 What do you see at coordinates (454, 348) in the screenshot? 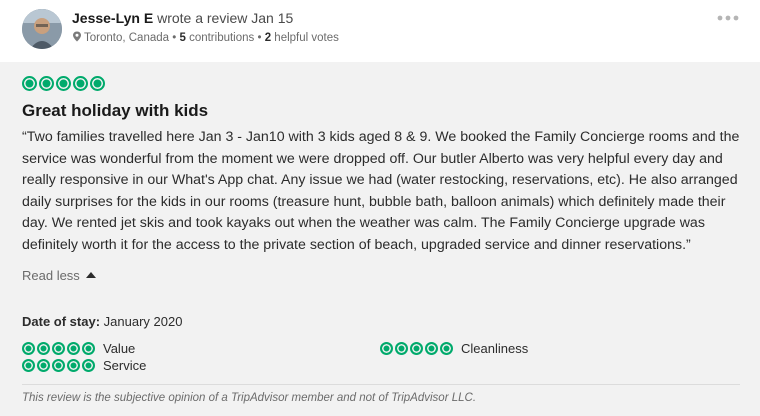
I see `subrating-cleanliness: Cleanliness` at bounding box center [454, 348].